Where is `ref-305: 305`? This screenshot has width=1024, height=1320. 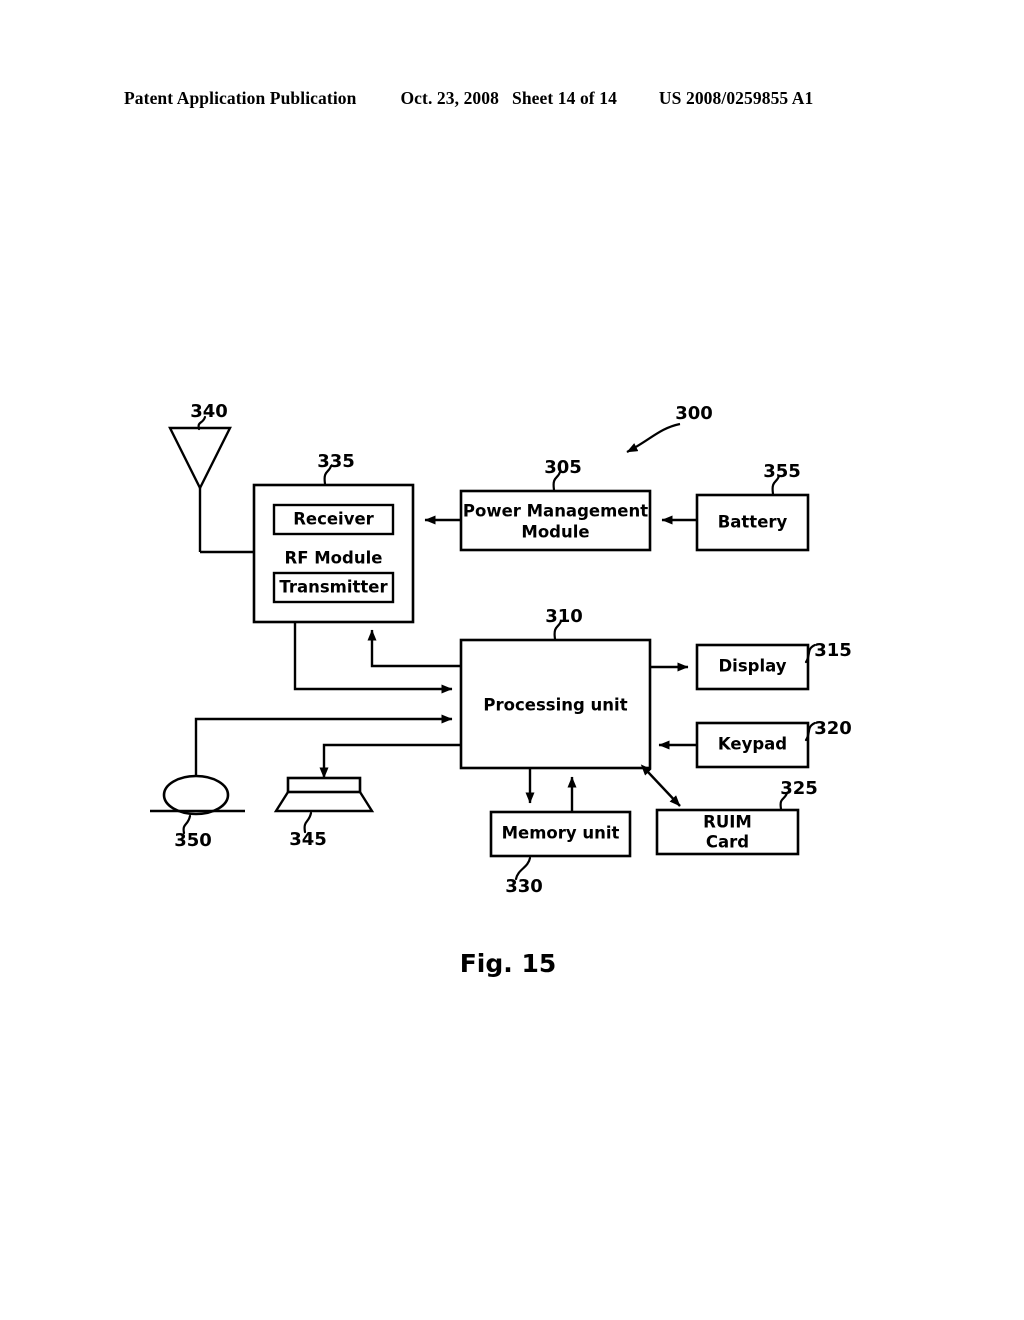
ref-305: 305 is located at coordinates (563, 467).